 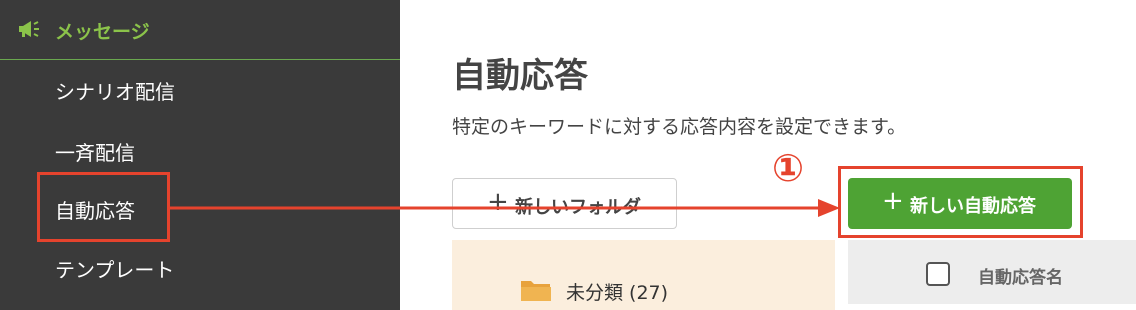 What do you see at coordinates (103, 207) in the screenshot?
I see `autoreply-highlight-box` at bounding box center [103, 207].